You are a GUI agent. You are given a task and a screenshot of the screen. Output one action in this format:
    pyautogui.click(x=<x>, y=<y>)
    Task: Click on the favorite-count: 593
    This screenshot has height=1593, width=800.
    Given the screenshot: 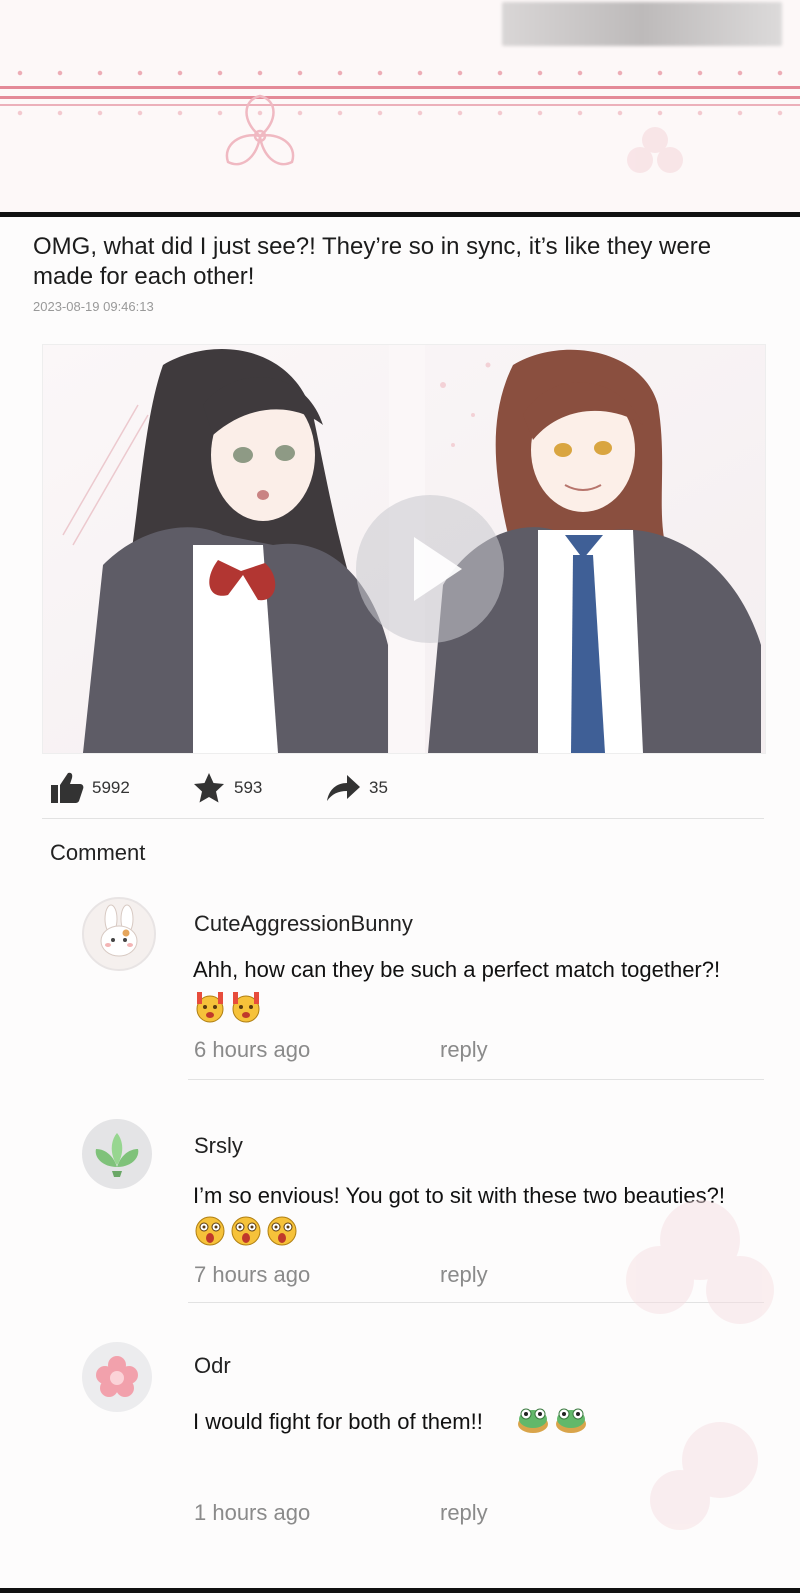 What is the action you would take?
    pyautogui.click(x=248, y=787)
    